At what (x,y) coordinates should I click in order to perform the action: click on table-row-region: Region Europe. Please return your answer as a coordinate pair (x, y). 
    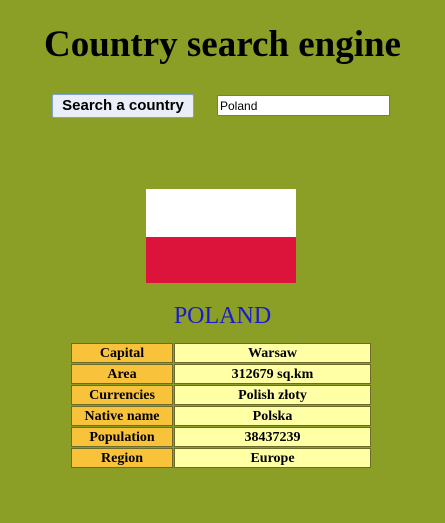
    Looking at the image, I should click on (221, 458).